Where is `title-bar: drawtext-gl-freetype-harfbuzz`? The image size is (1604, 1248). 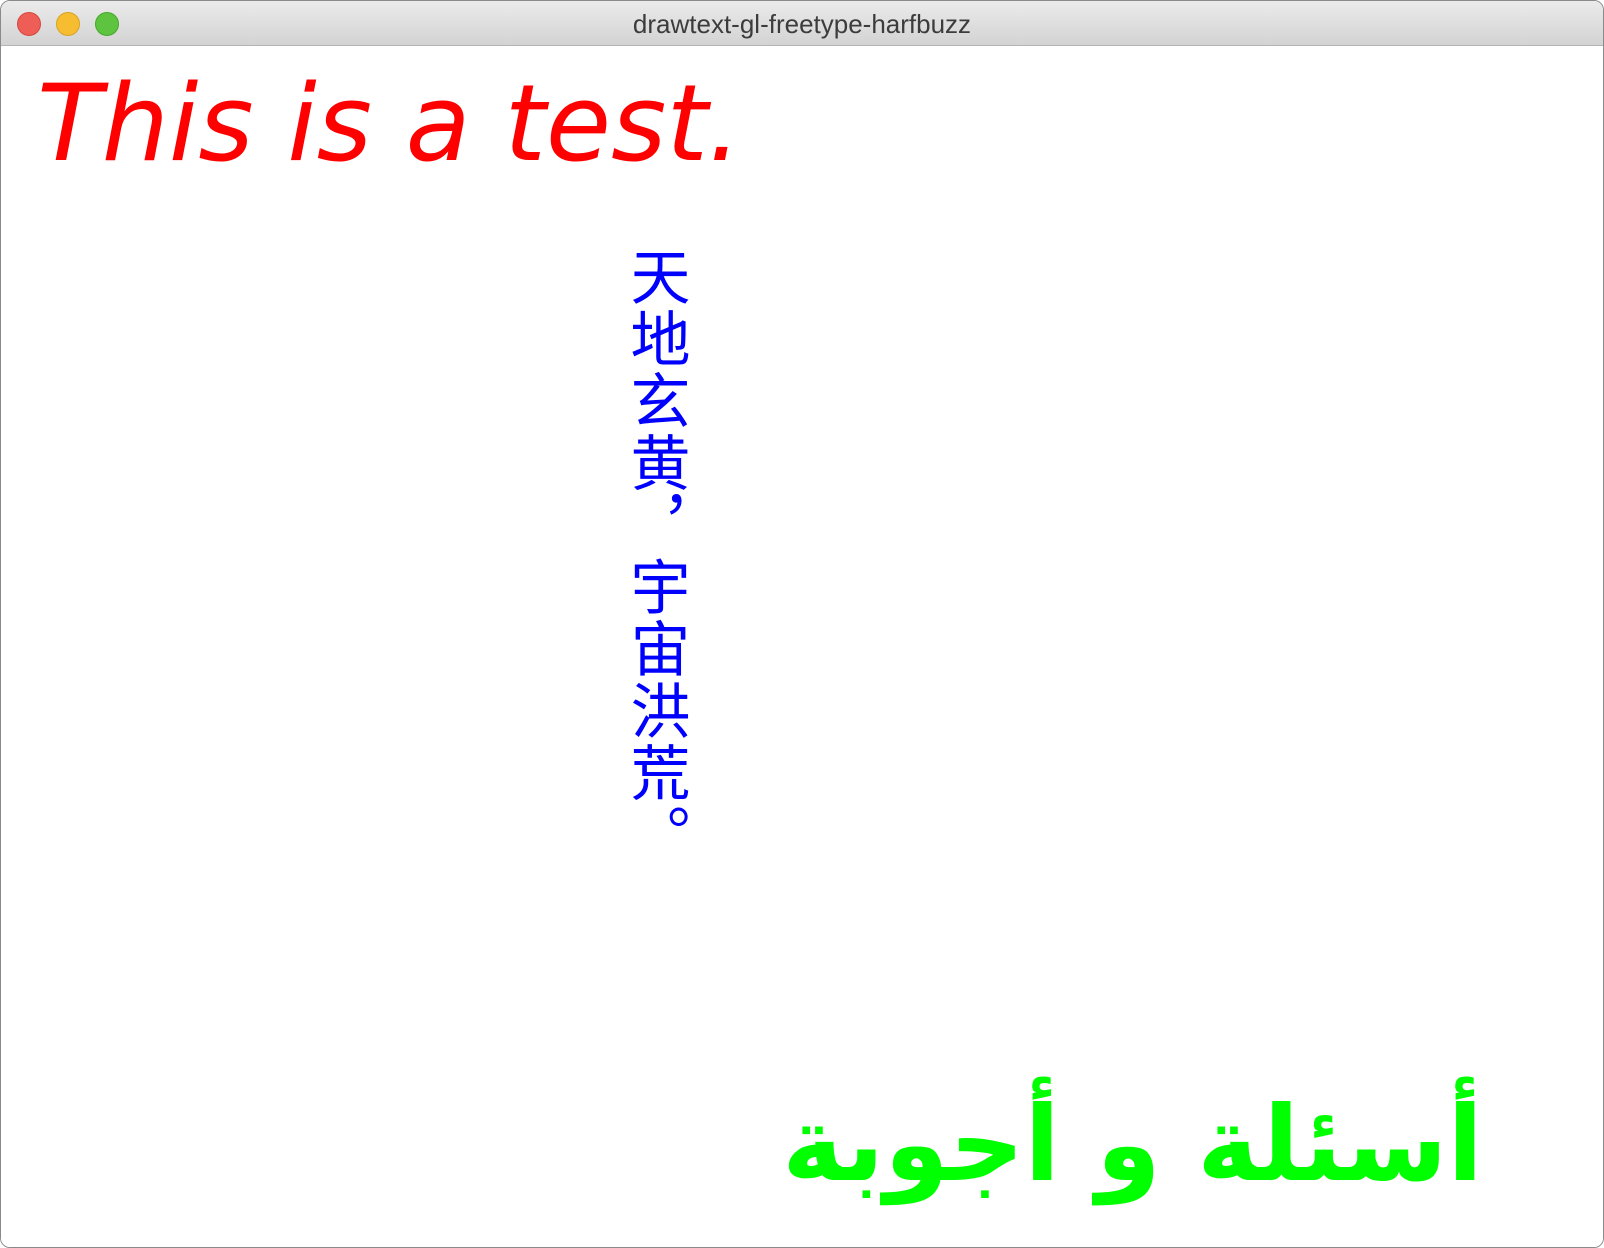
title-bar: drawtext-gl-freetype-harfbuzz is located at coordinates (802, 23).